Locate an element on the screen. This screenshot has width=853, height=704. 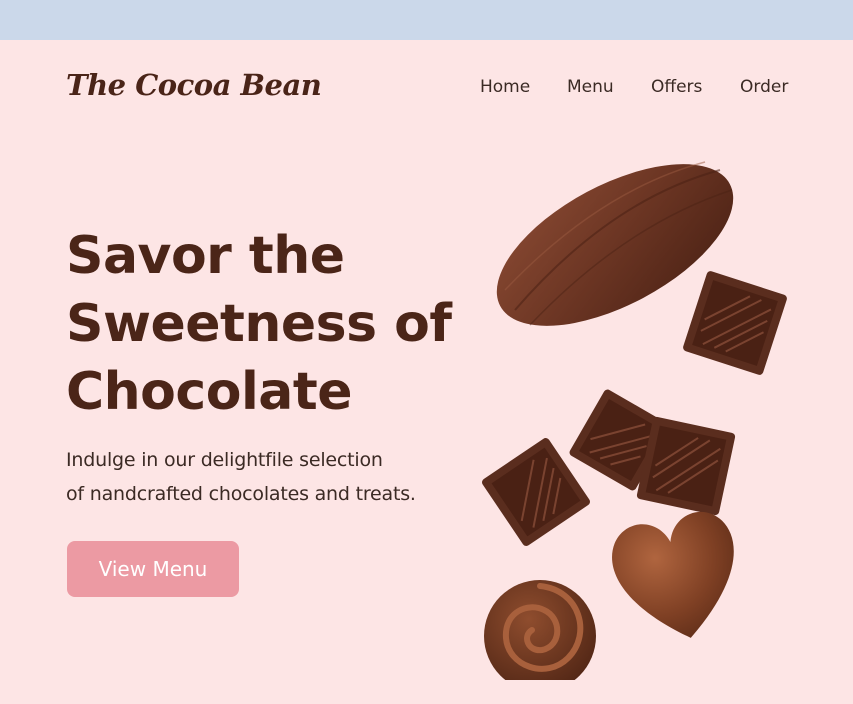
browser-top-bar is located at coordinates (426, 20).